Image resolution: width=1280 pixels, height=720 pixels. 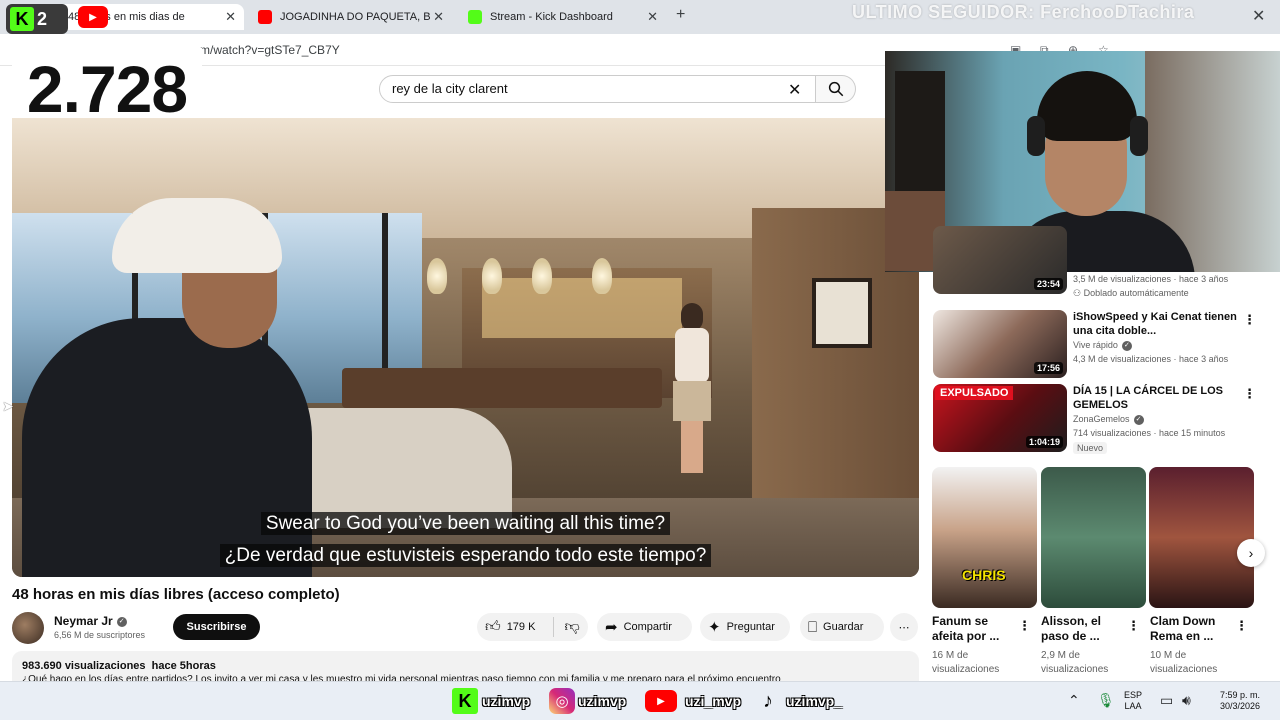 What do you see at coordinates (506, 701) in the screenshot?
I see `kick-username: uzimvp` at bounding box center [506, 701].